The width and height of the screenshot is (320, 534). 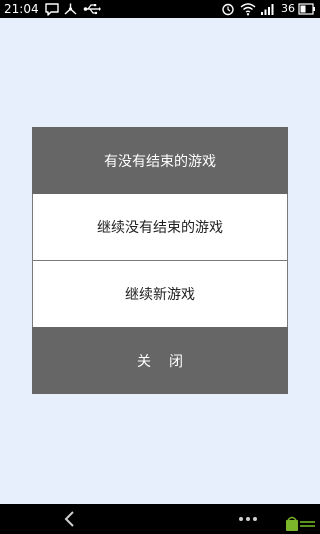 What do you see at coordinates (267, 9) in the screenshot?
I see `signal-icon` at bounding box center [267, 9].